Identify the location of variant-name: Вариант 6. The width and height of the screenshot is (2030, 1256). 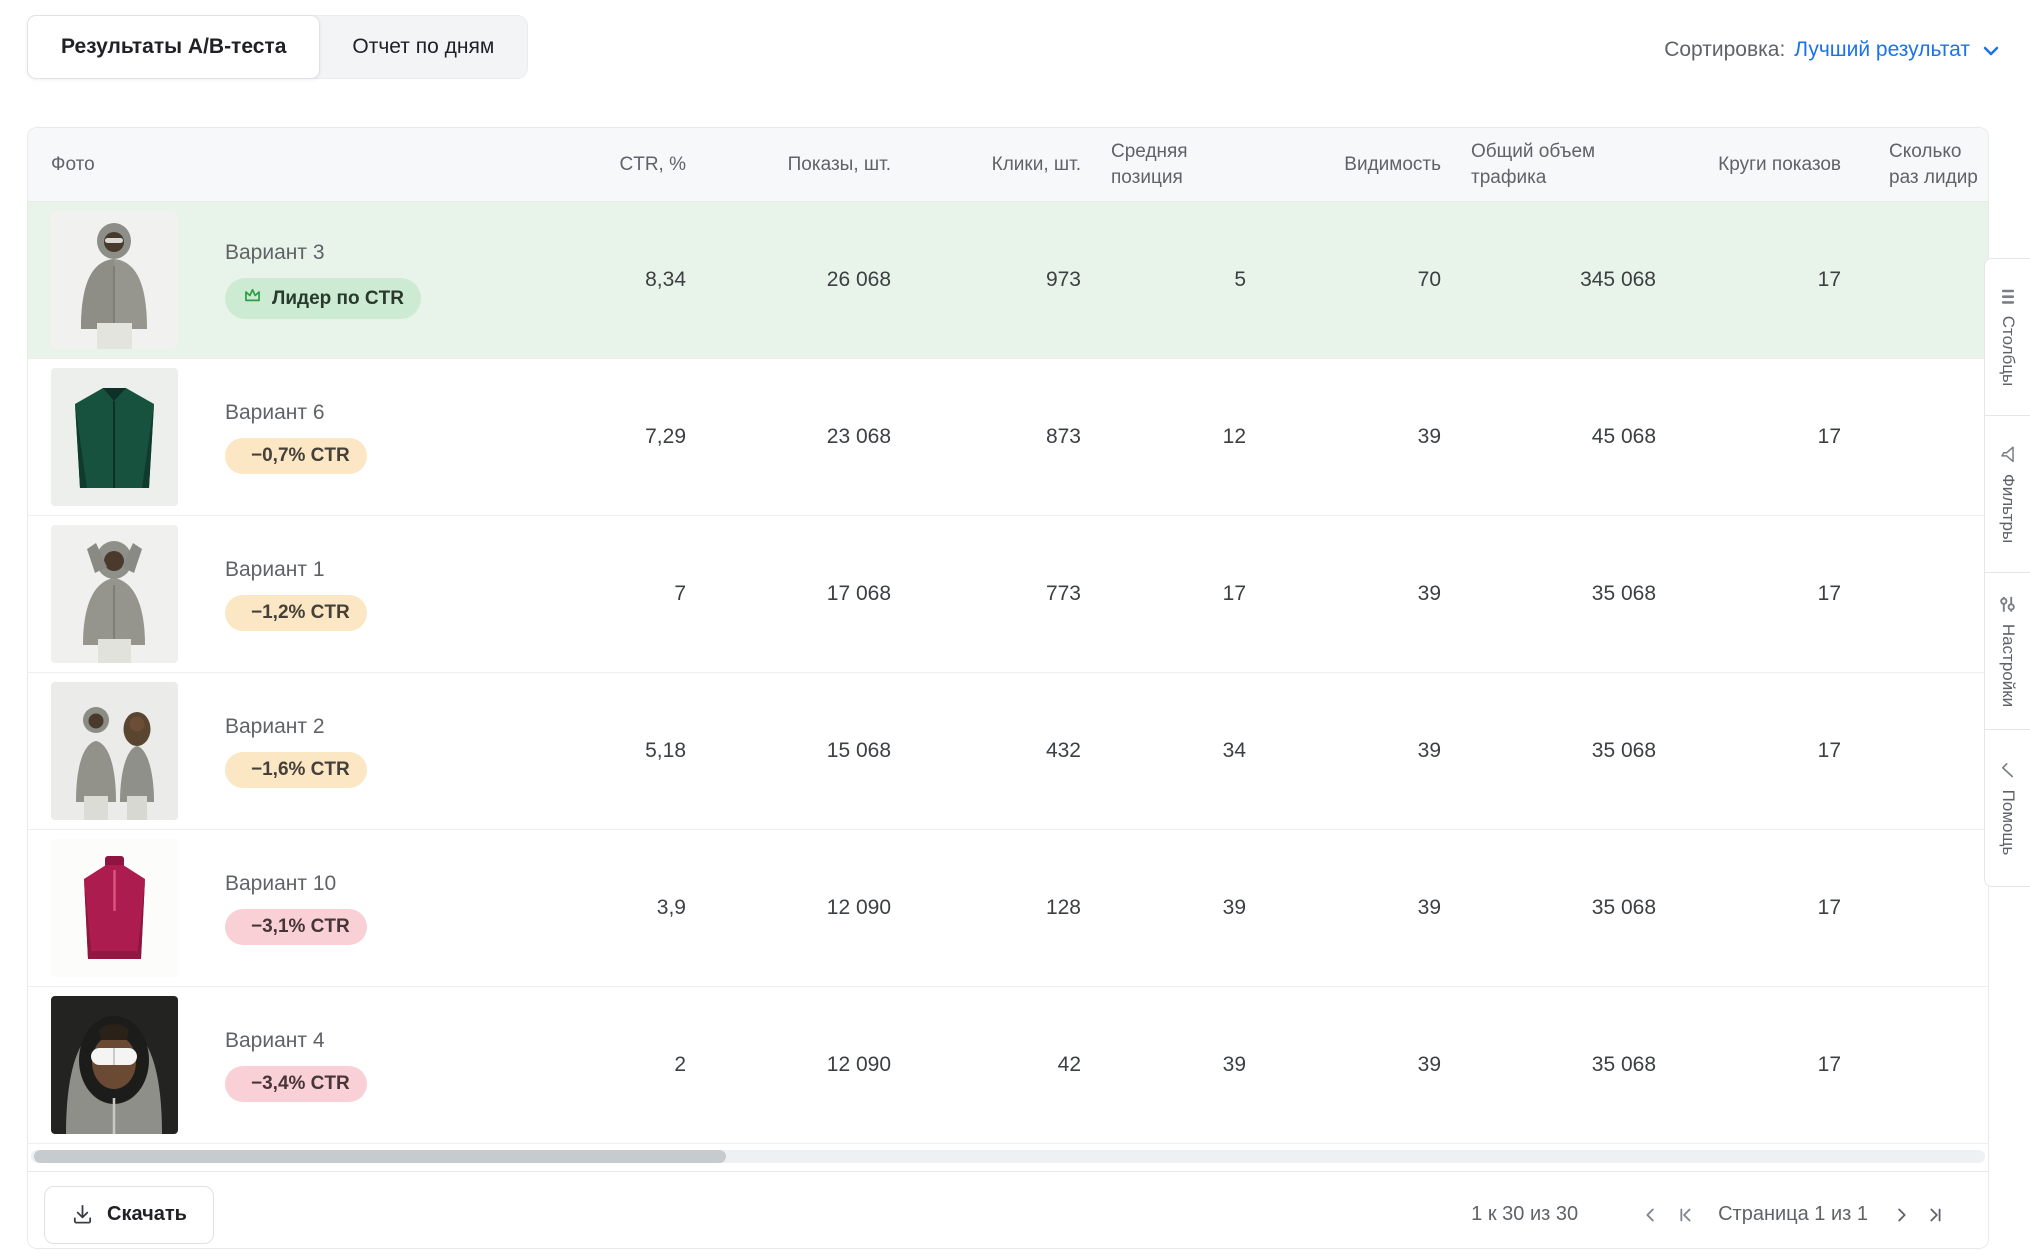
(275, 412).